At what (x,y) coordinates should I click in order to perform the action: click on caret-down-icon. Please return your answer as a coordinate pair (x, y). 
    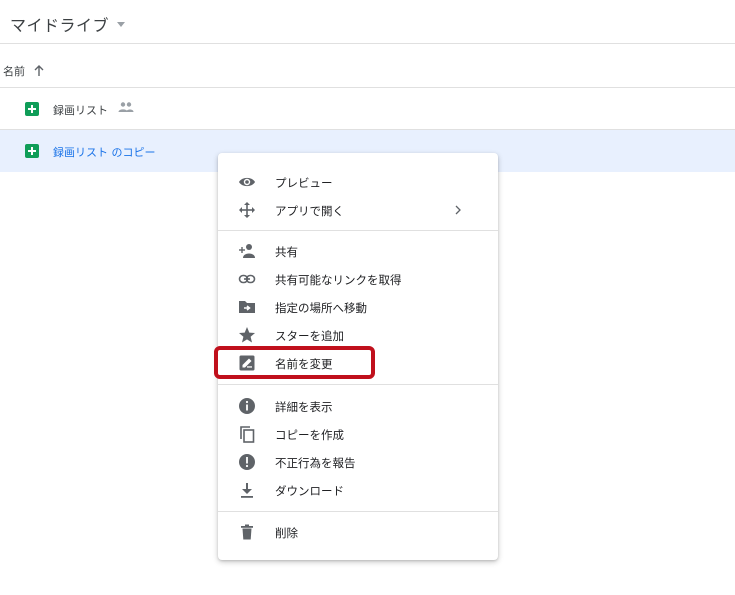
    Looking at the image, I should click on (121, 24).